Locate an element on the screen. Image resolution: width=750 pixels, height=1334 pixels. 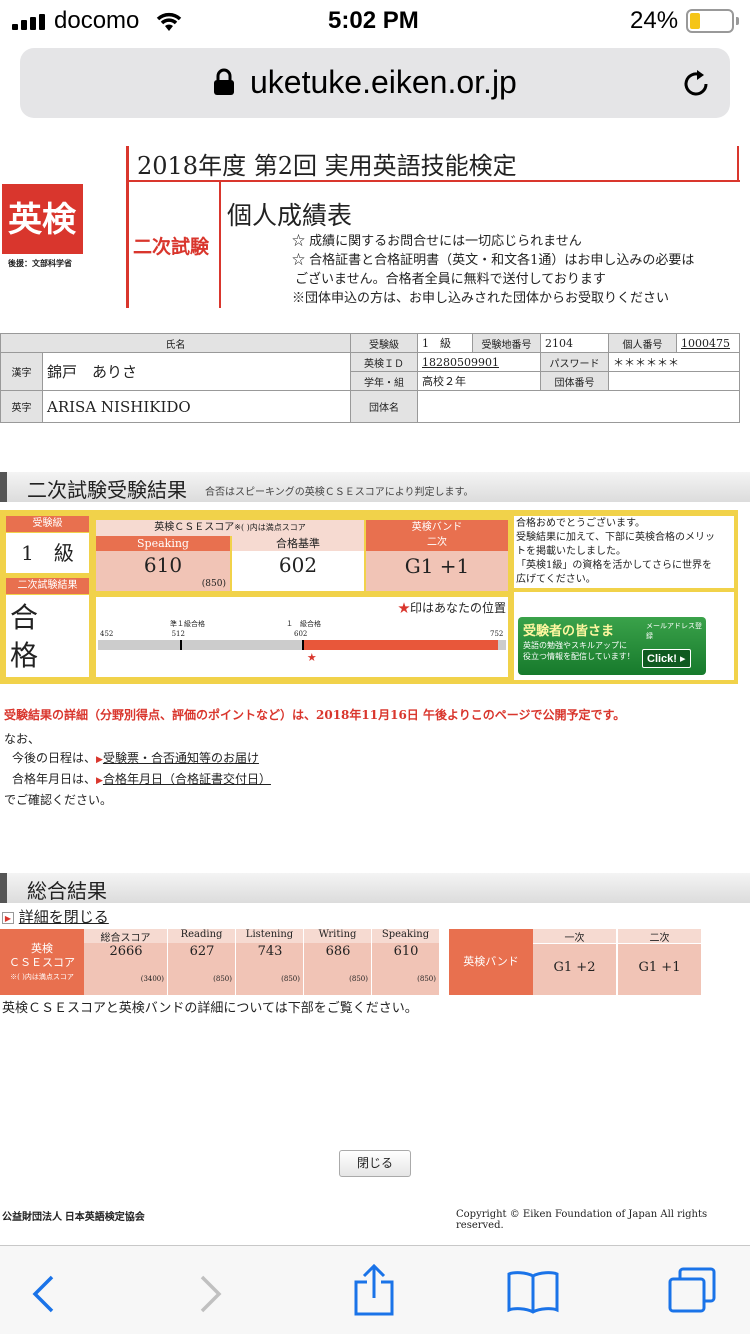
score-column-label: Writing is located at coordinates (338, 936).